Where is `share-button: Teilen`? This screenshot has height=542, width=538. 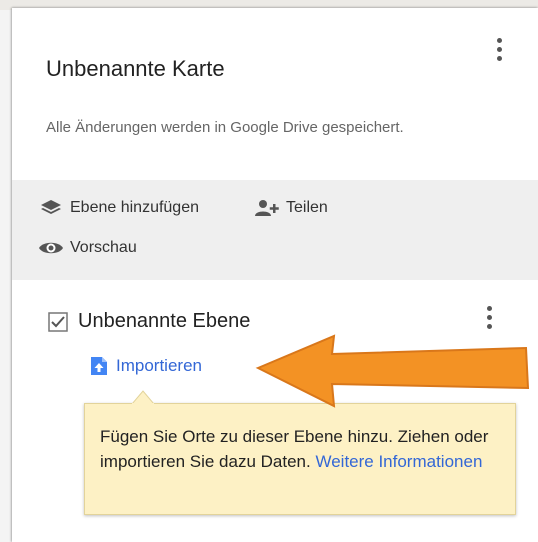 share-button: Teilen is located at coordinates (291, 208).